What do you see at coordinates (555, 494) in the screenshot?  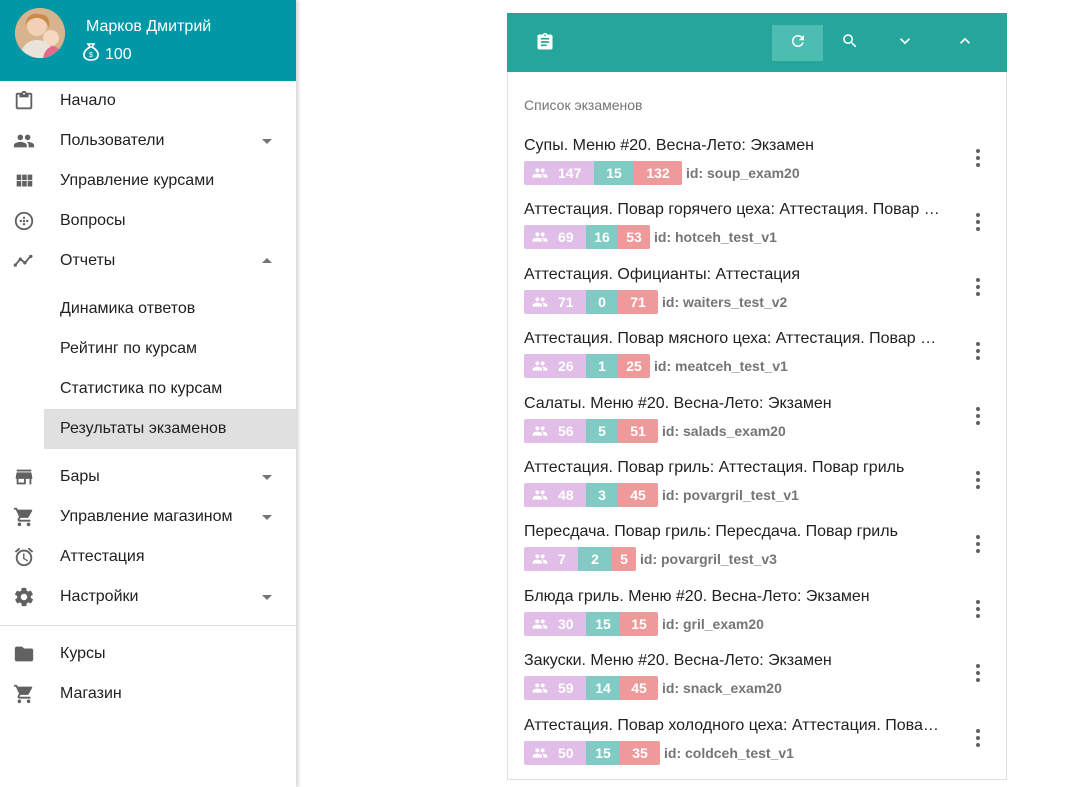 I see `users-count-badge: 48` at bounding box center [555, 494].